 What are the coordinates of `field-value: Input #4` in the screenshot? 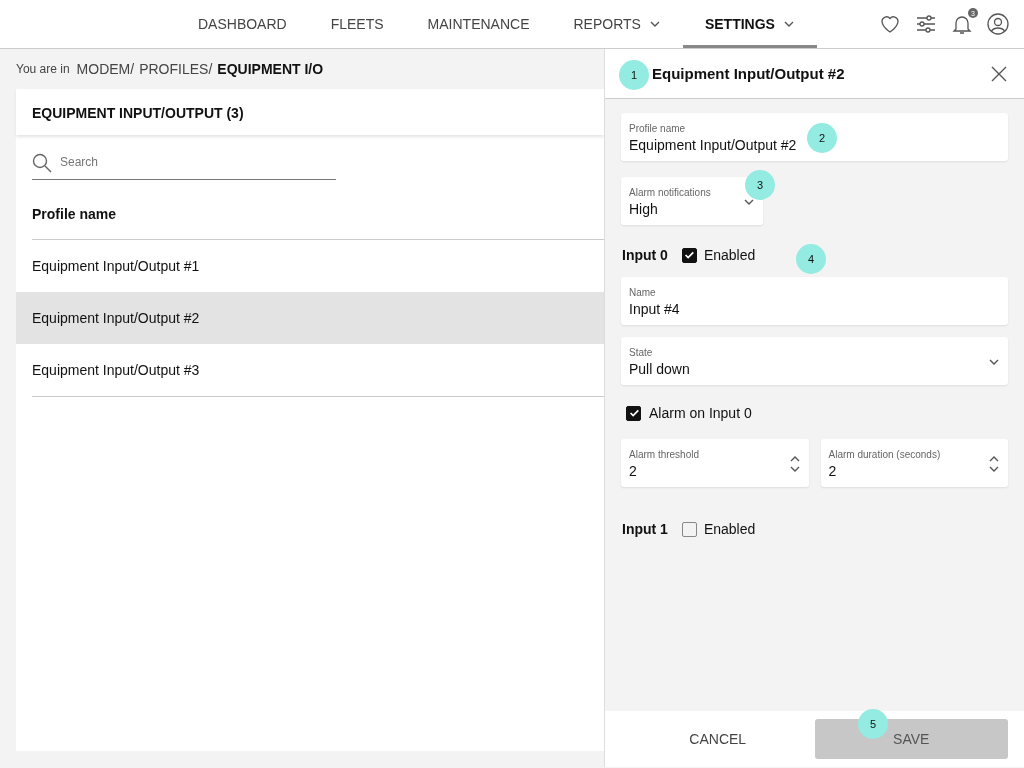 It's located at (654, 309).